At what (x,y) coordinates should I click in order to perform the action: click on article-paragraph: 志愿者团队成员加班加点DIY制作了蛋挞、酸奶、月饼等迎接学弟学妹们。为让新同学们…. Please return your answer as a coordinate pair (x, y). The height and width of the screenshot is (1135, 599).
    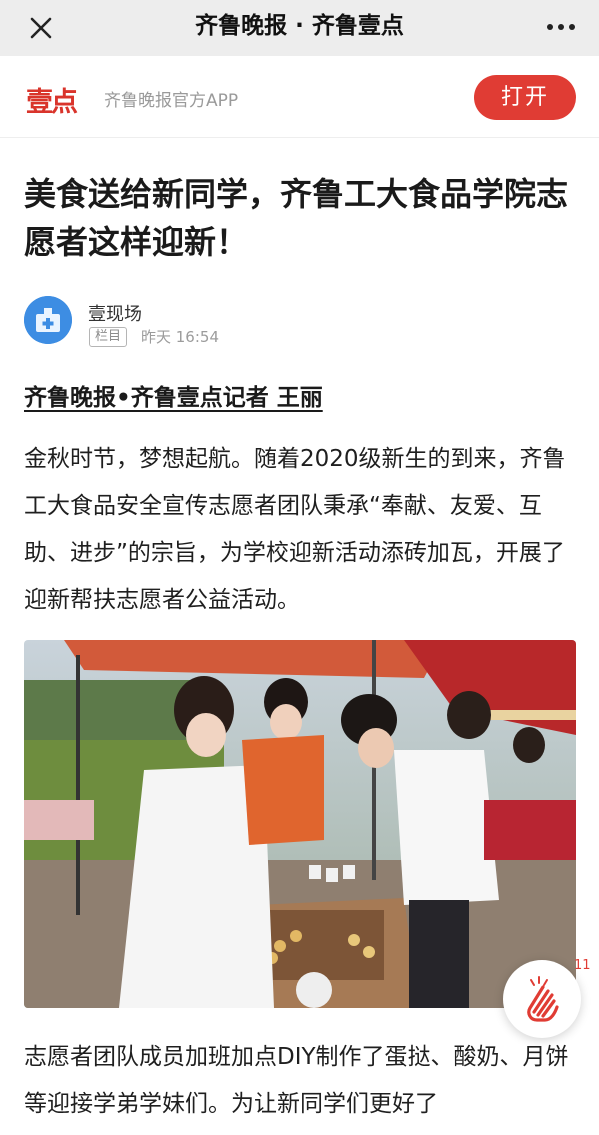
    Looking at the image, I should click on (296, 1080).